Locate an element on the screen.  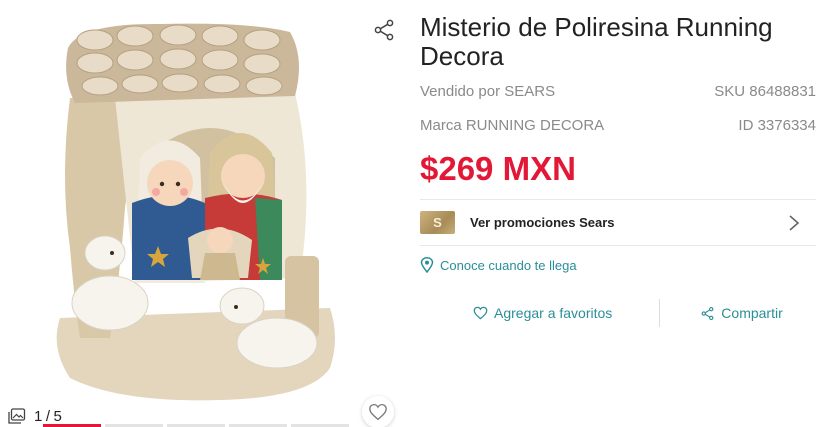
favorite-circle-button is located at coordinates (378, 411).